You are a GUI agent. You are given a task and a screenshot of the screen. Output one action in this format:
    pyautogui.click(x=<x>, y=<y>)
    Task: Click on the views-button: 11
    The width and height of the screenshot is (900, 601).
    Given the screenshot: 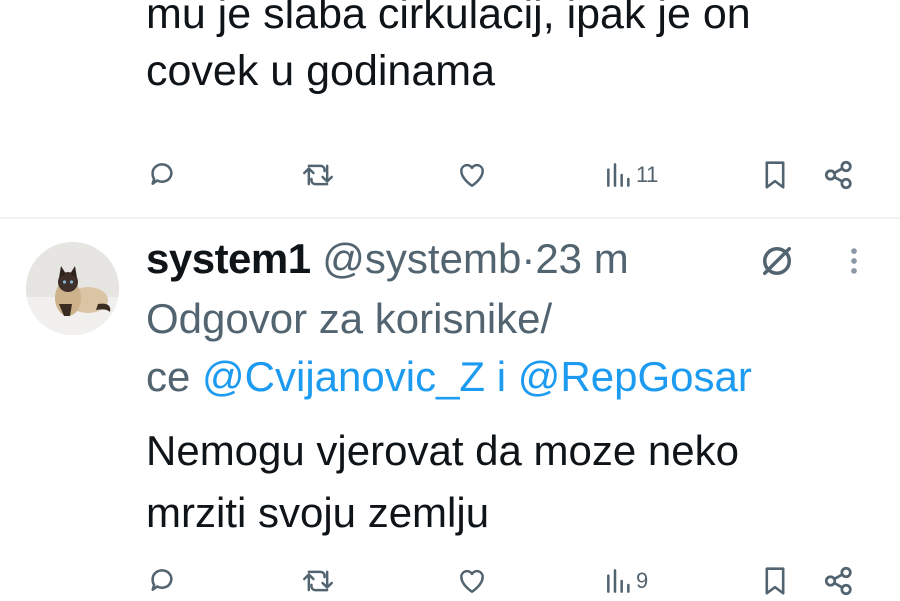 What is the action you would take?
    pyautogui.click(x=631, y=175)
    